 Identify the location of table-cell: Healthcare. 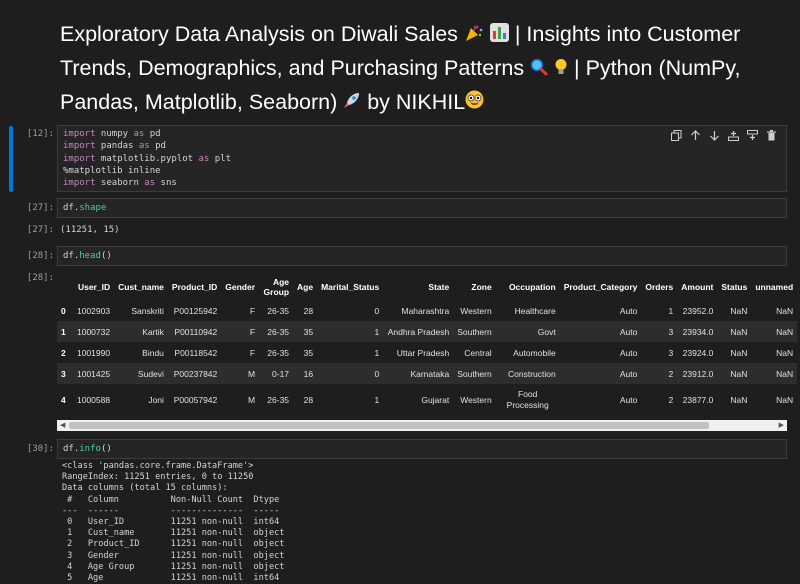
(535, 310).